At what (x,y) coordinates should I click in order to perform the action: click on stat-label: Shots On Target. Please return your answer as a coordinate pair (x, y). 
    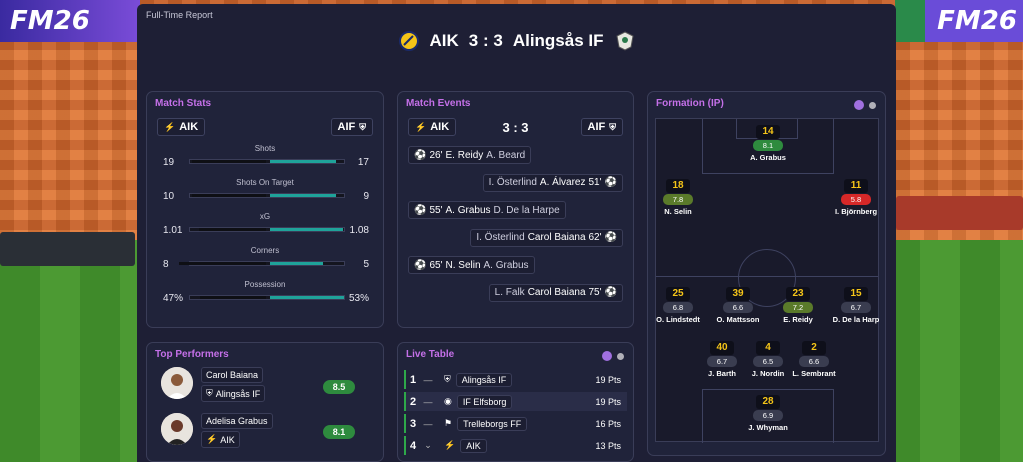
    Looking at the image, I should click on (265, 182).